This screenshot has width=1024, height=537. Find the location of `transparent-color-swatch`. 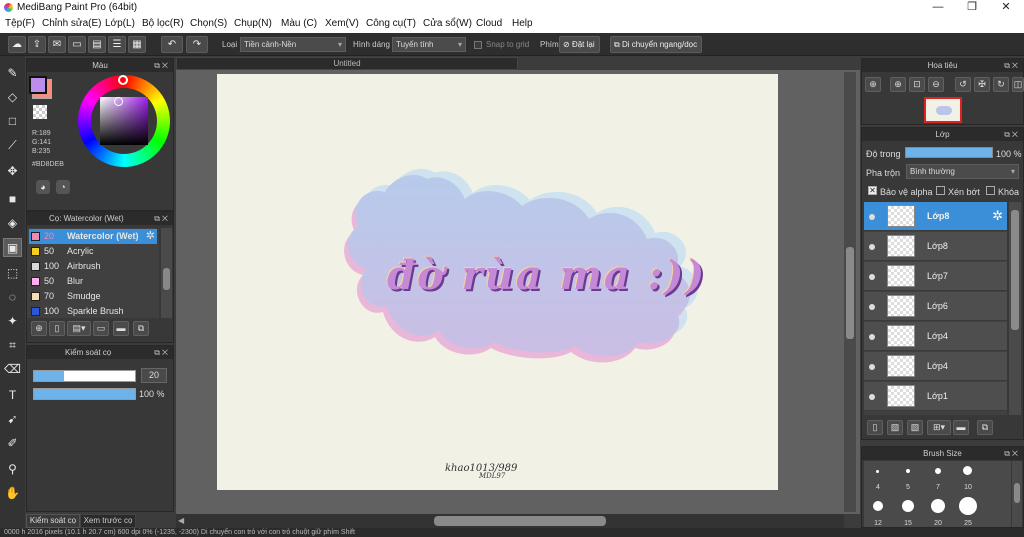

transparent-color-swatch is located at coordinates (40, 112).